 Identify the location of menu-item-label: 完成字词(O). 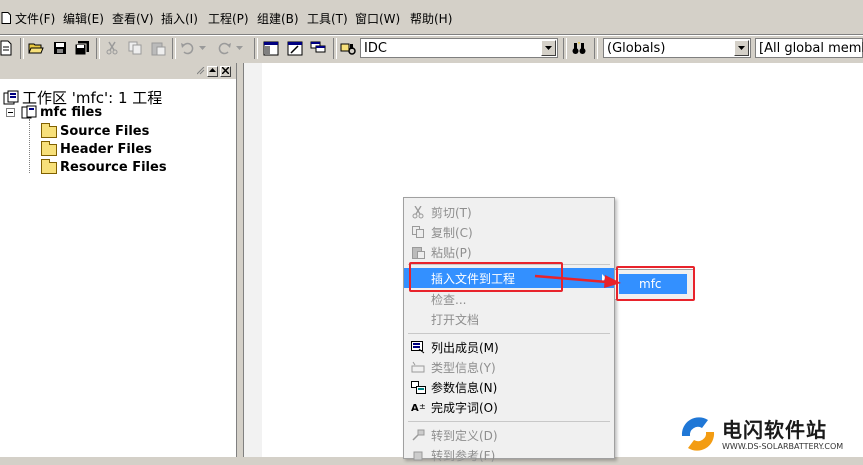
(464, 407).